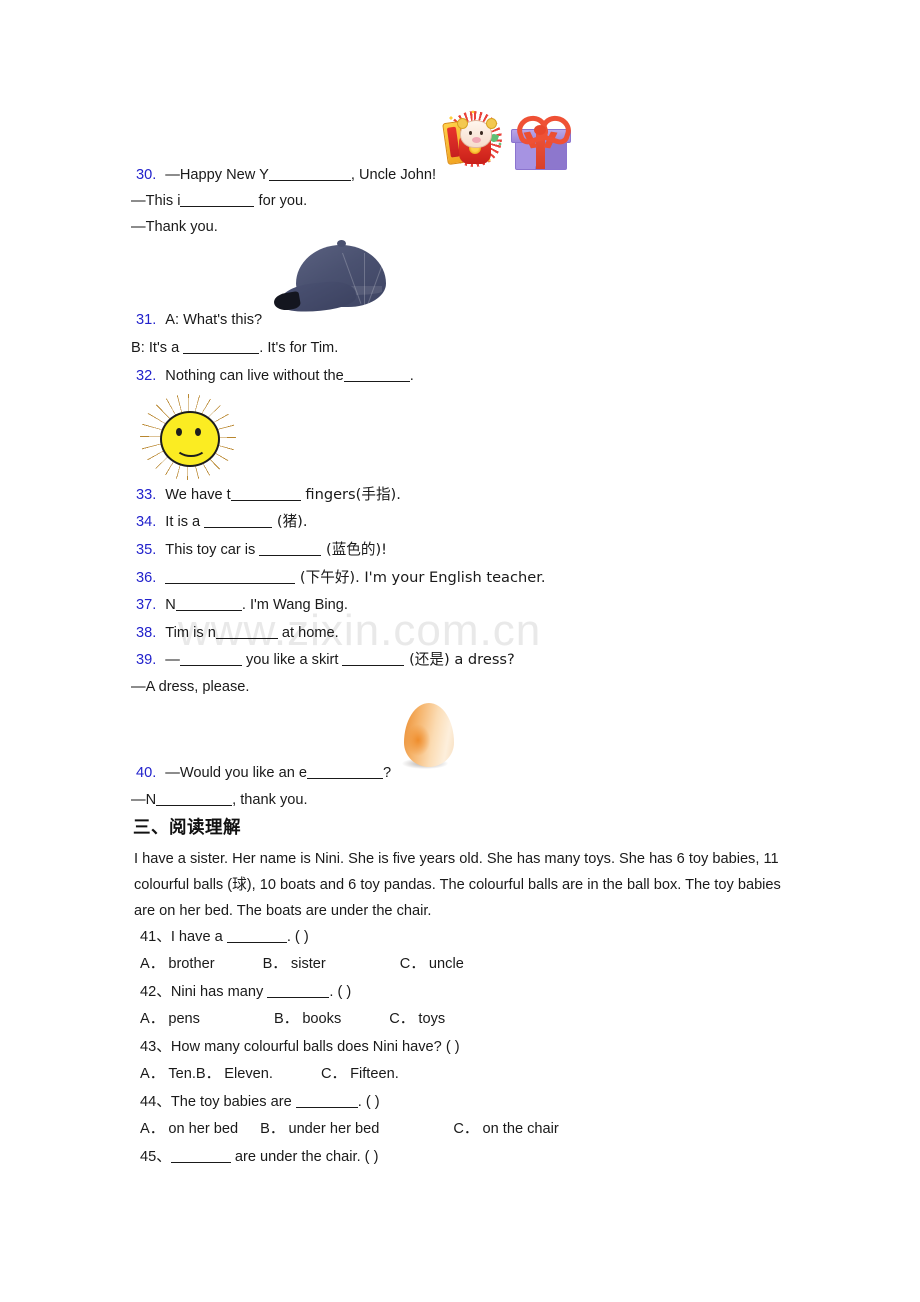  What do you see at coordinates (179, 432) in the screenshot?
I see `sun-eye-left` at bounding box center [179, 432].